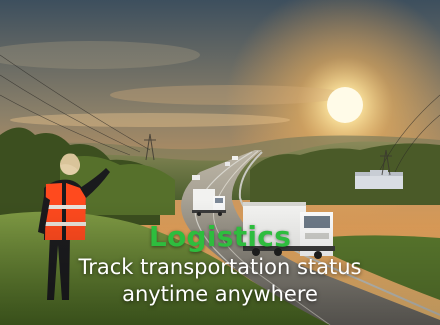 This screenshot has height=325, width=440. Describe the element at coordinates (220, 267) in the screenshot. I see `promo-subtitle-line-1: Track transportation status` at that location.